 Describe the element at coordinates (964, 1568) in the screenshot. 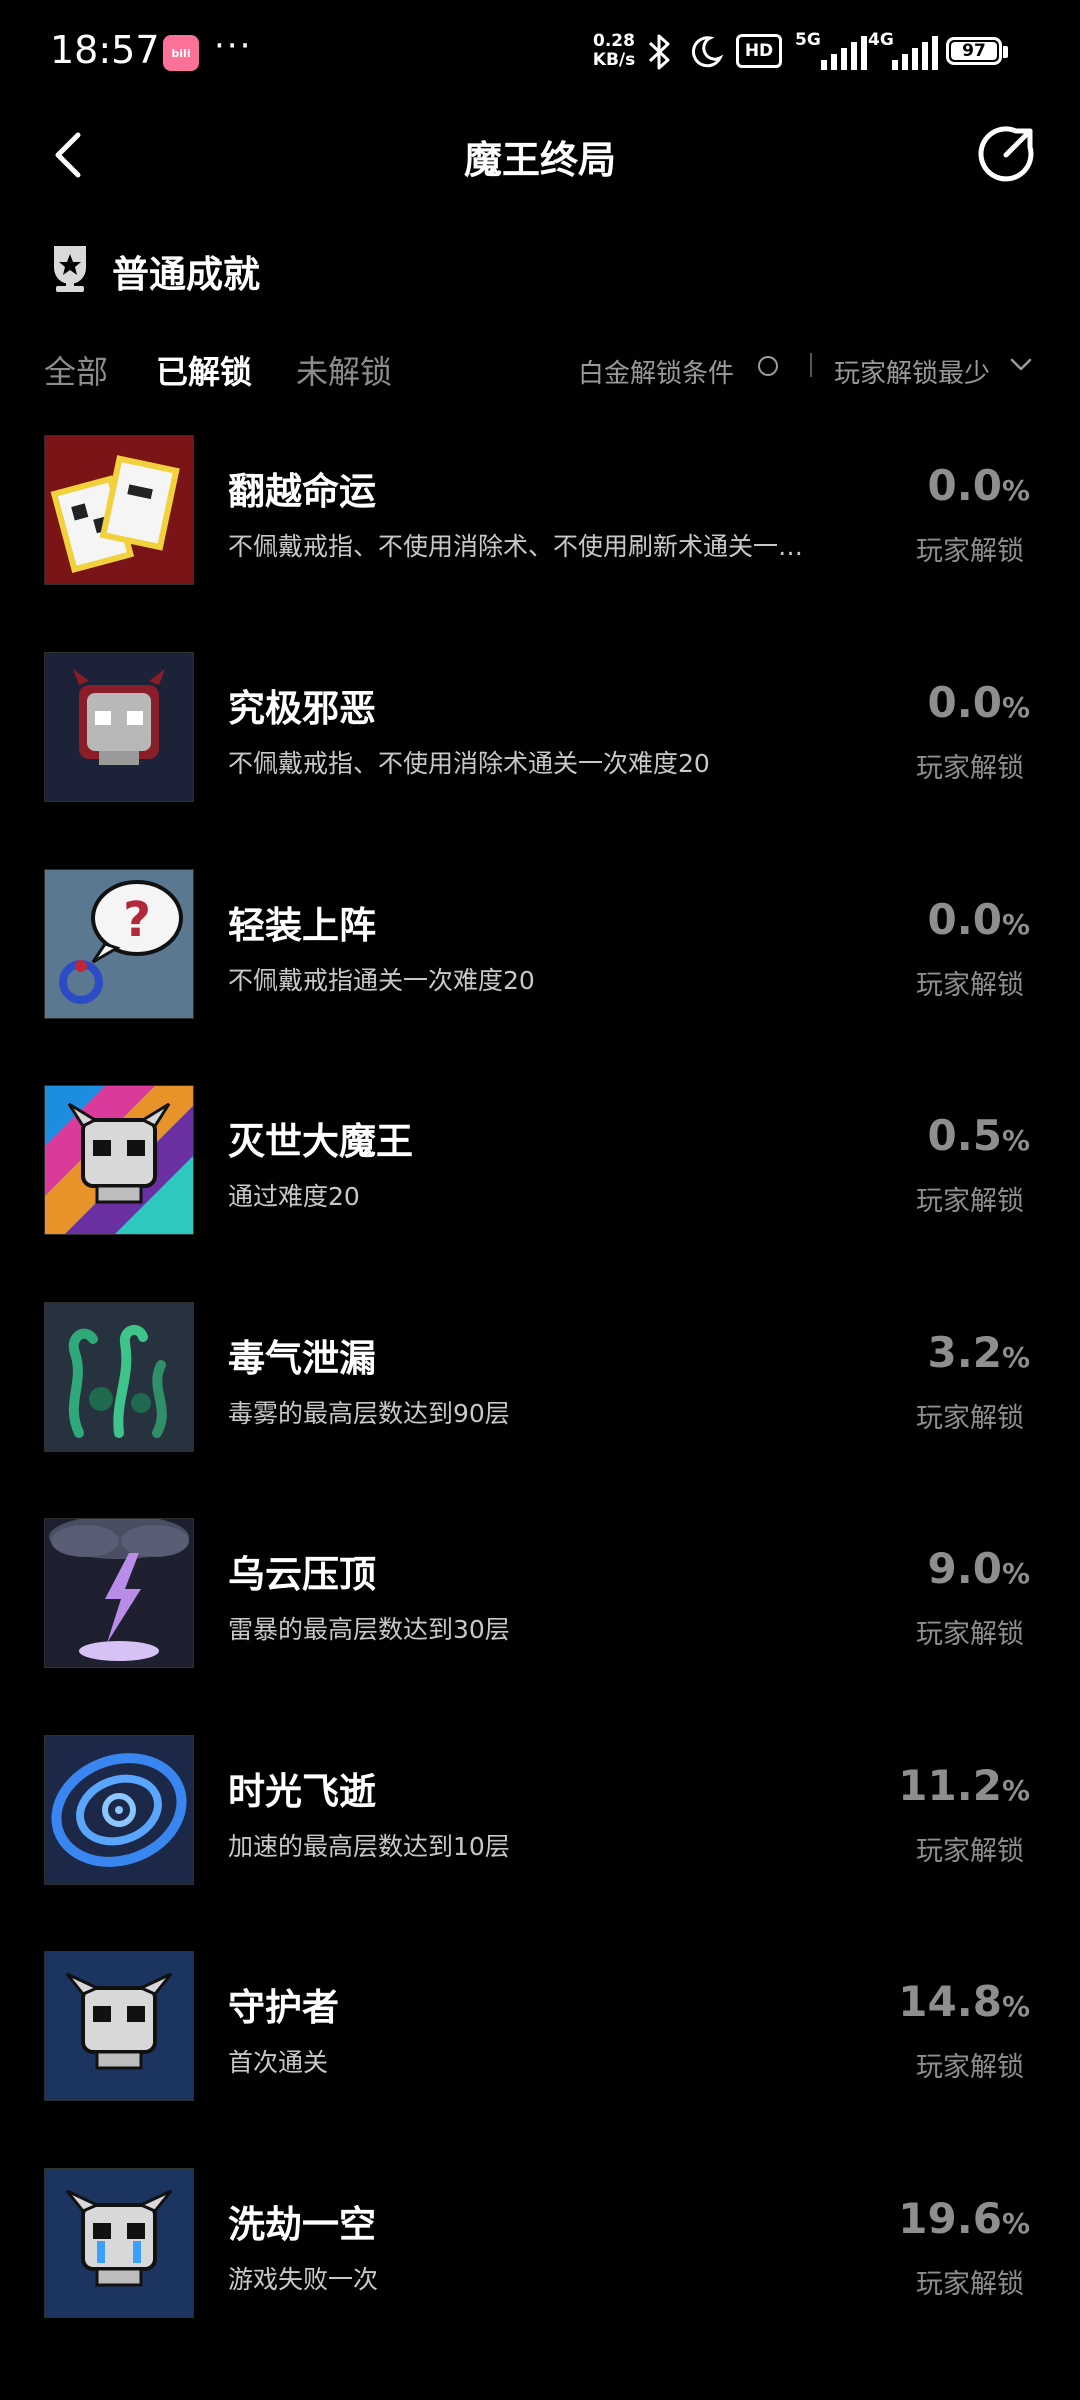

I see `percent-value: 9.0` at that location.